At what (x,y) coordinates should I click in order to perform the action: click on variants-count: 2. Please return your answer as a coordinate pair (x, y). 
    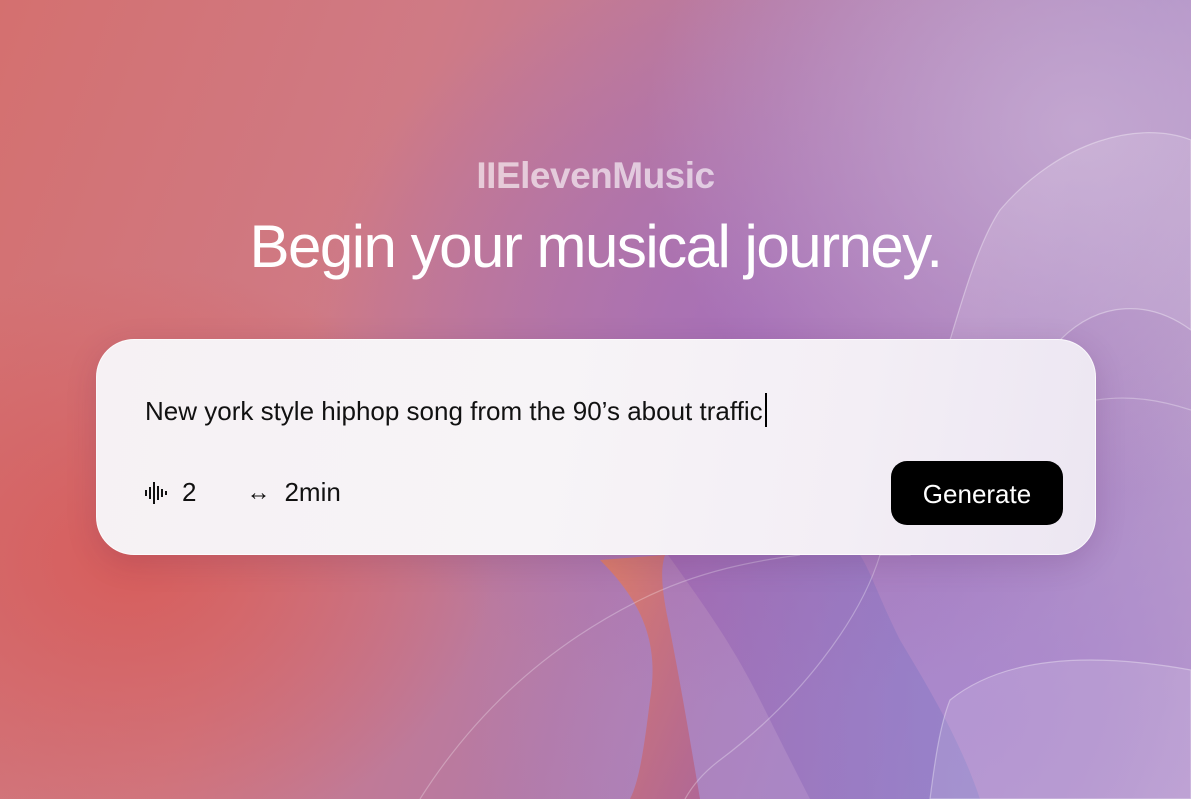
    Looking at the image, I should click on (189, 492).